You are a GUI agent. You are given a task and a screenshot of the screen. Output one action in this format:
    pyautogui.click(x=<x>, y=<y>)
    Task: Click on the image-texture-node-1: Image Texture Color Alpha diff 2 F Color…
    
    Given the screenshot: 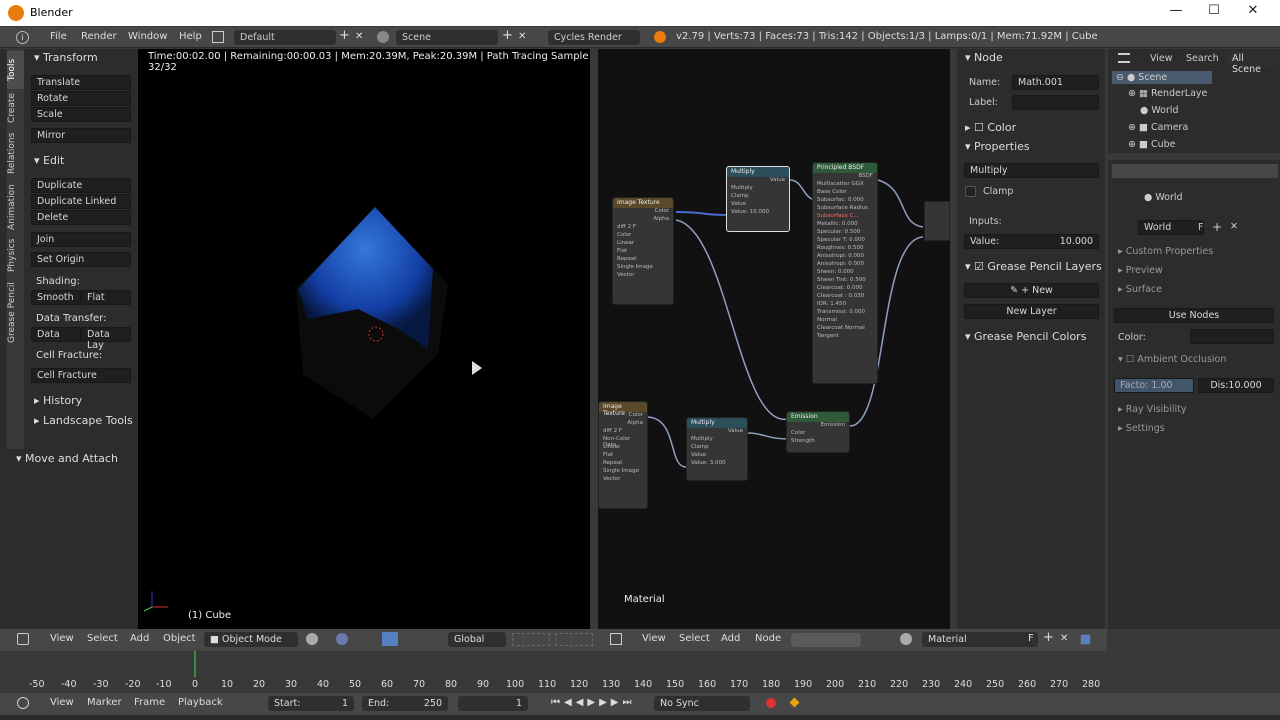 What is the action you would take?
    pyautogui.click(x=643, y=251)
    